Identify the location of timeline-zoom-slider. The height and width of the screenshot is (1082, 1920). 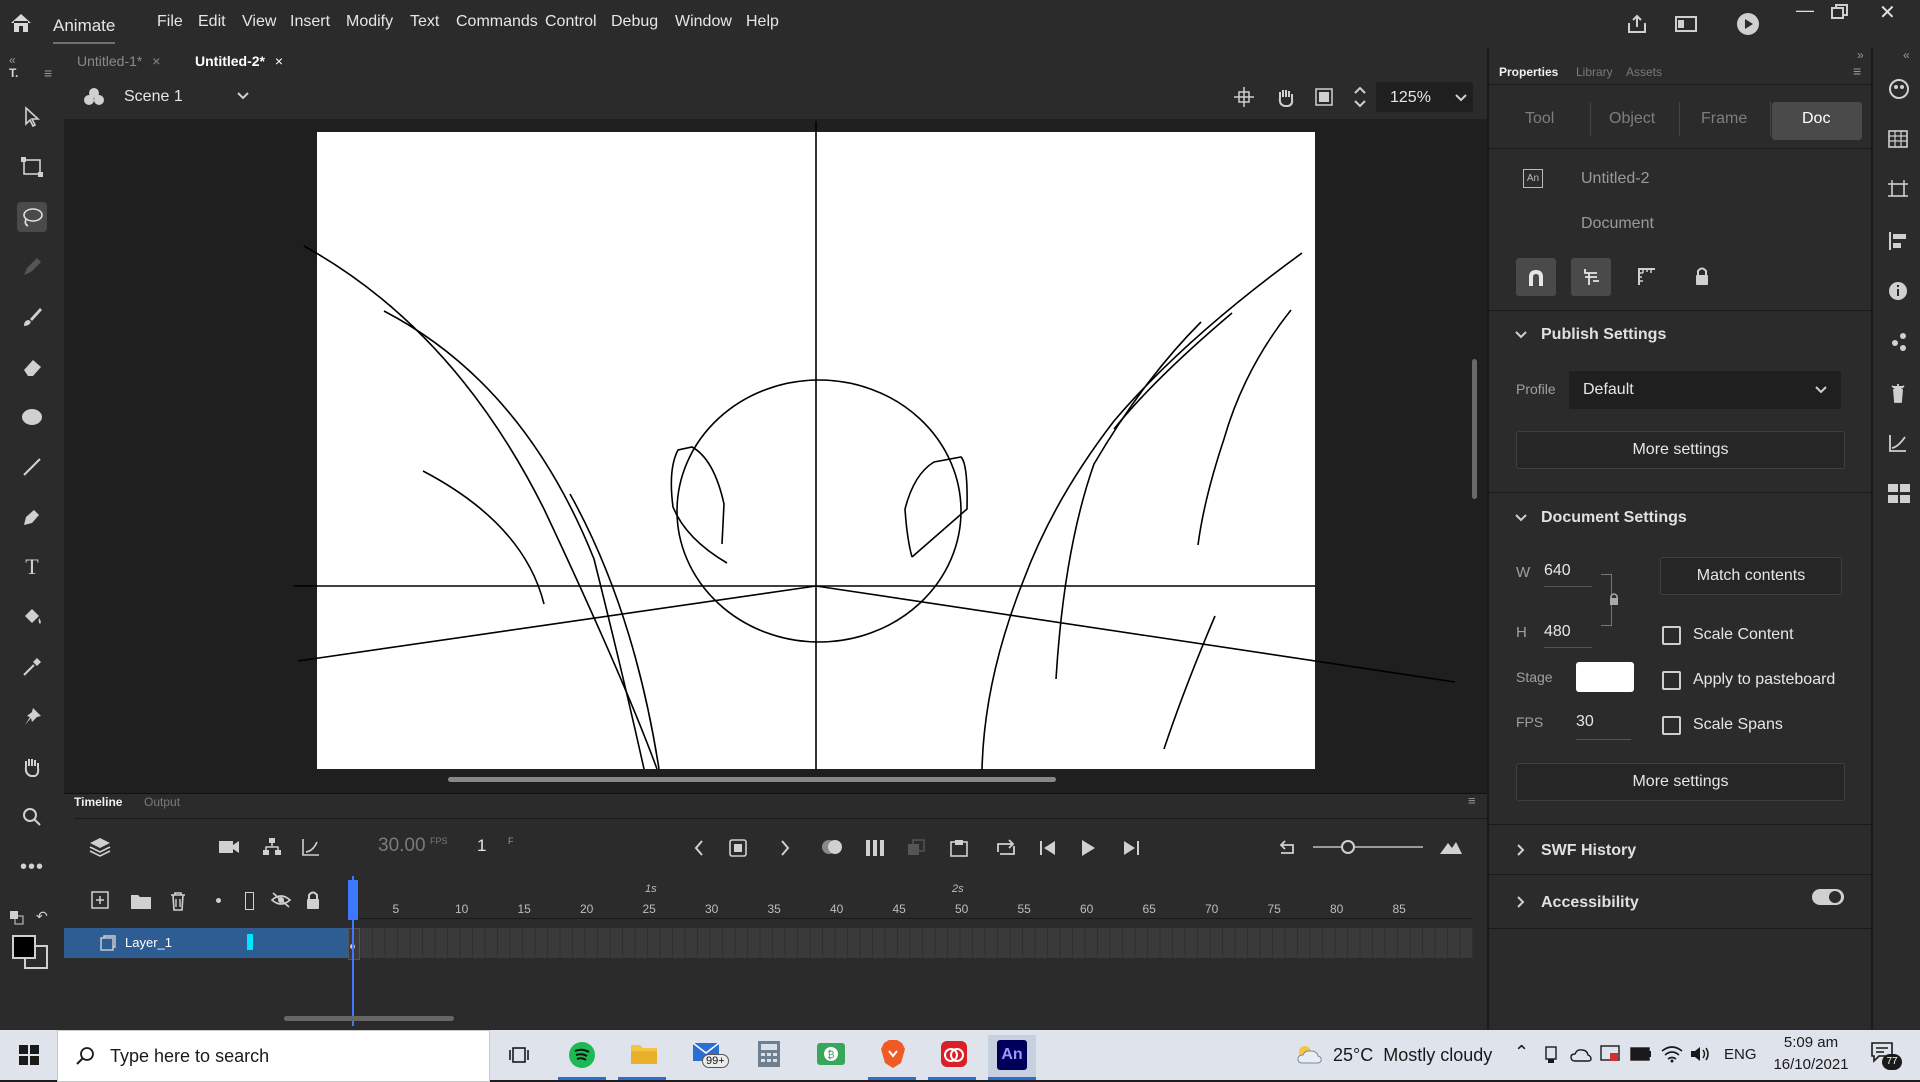
(1368, 847).